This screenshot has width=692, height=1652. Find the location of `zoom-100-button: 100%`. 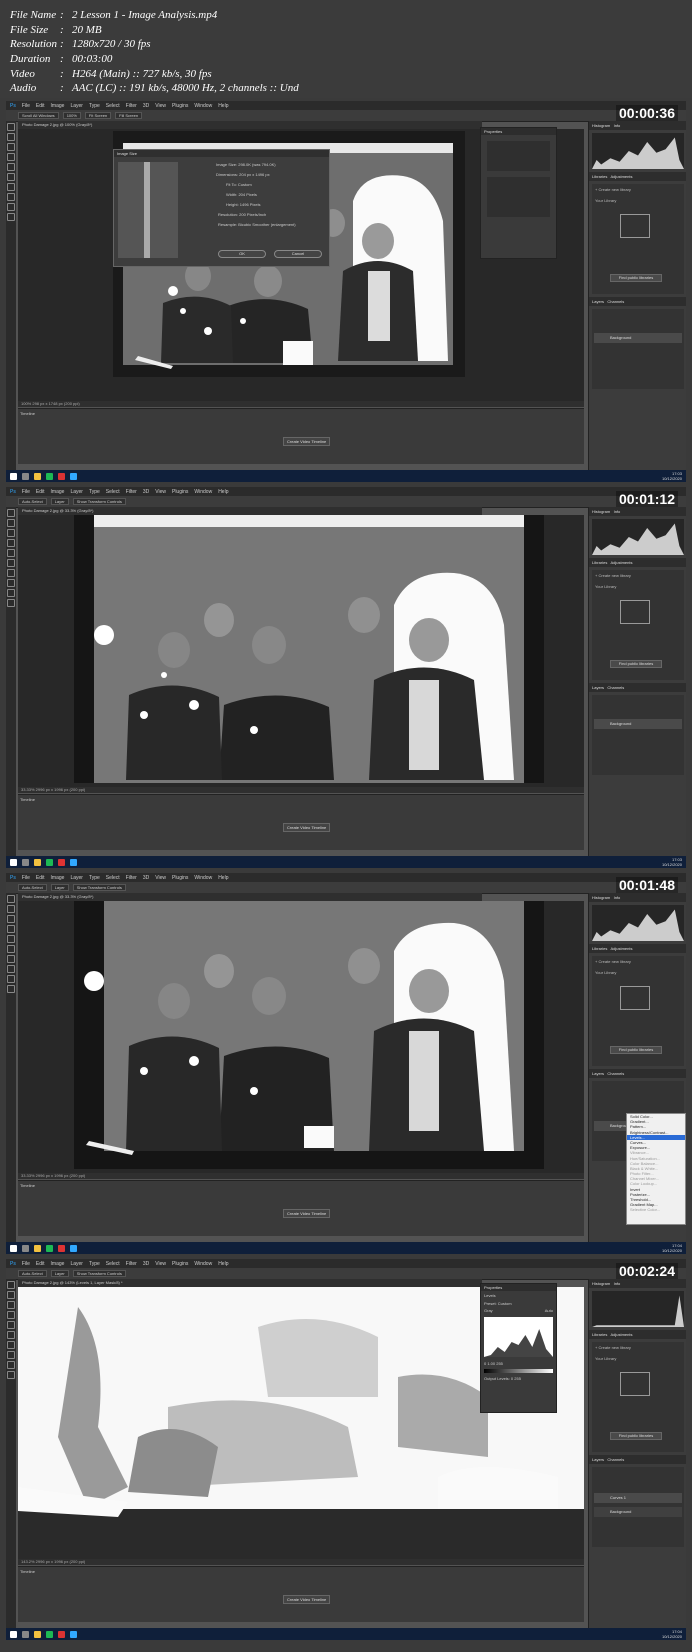

zoom-100-button: 100% is located at coordinates (71, 115).